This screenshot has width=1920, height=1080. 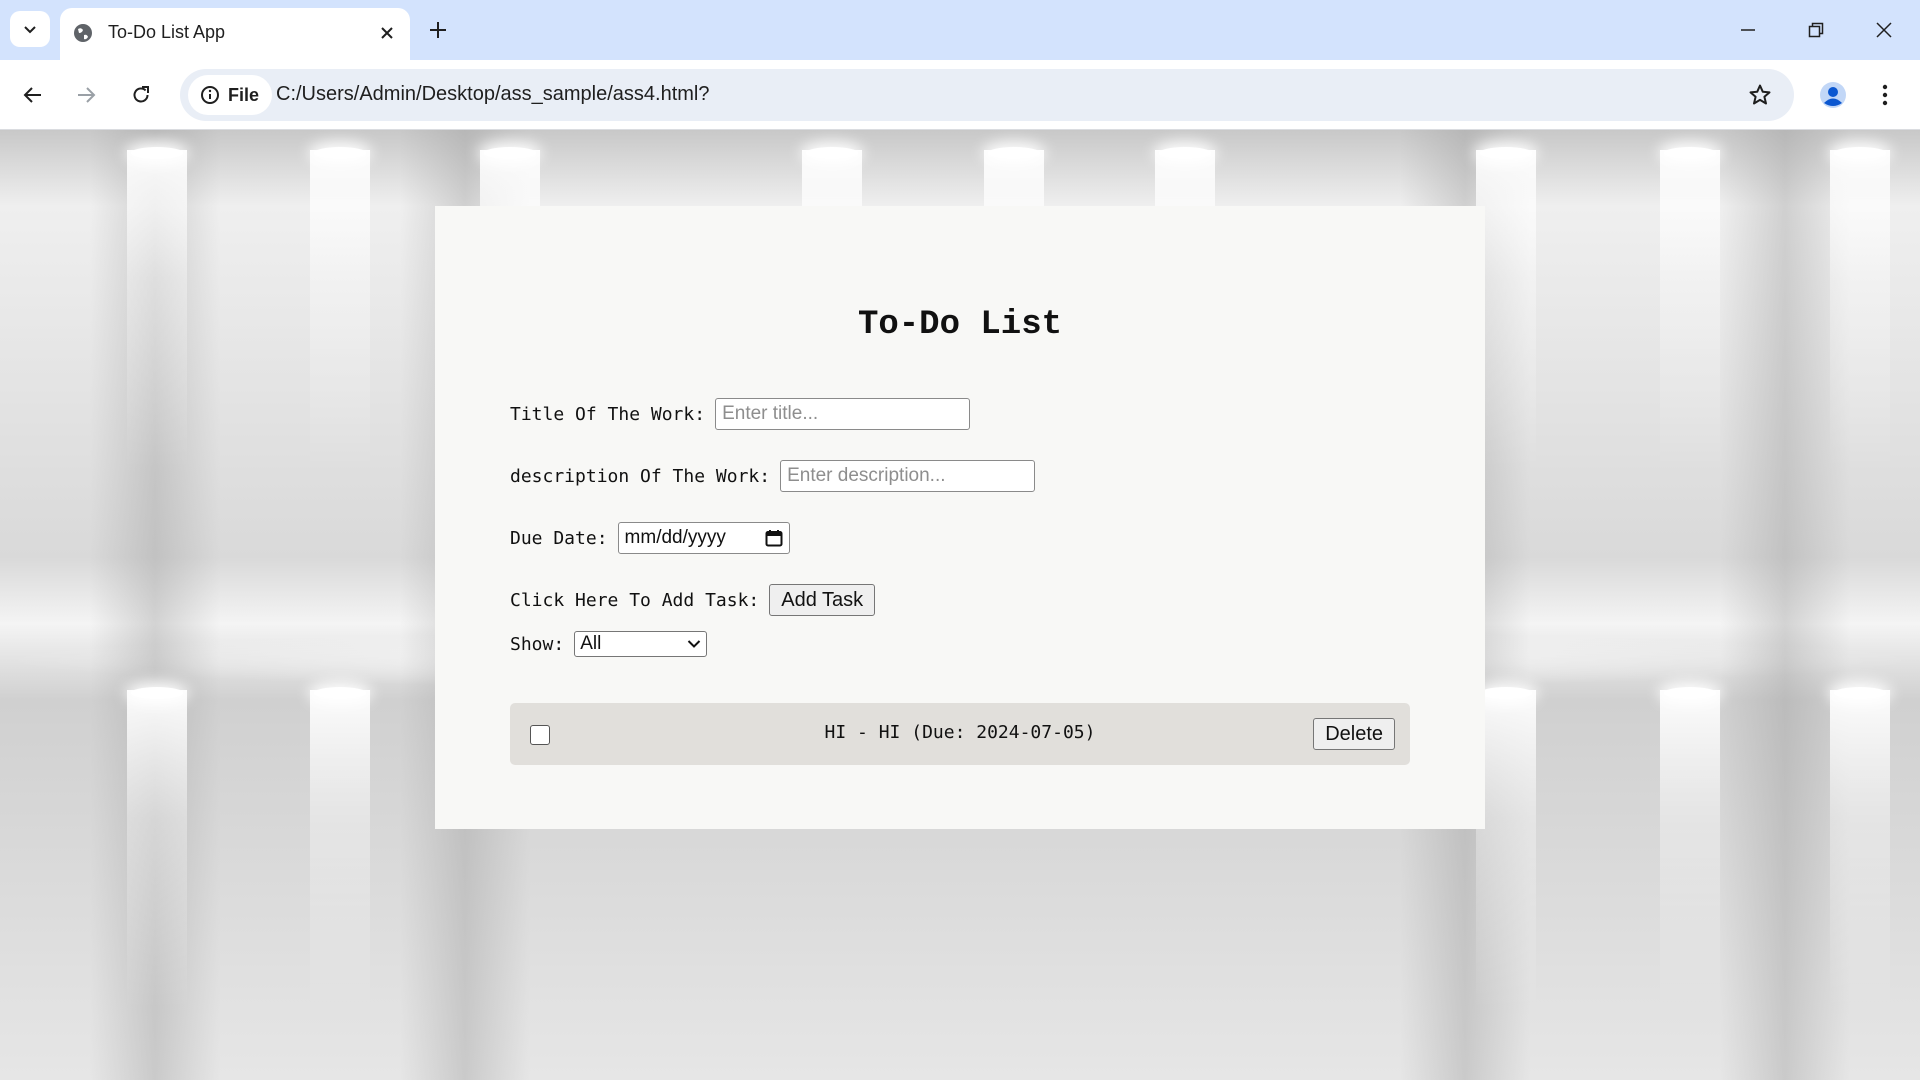 What do you see at coordinates (167, 32) in the screenshot?
I see `tab-title: To-Do List App` at bounding box center [167, 32].